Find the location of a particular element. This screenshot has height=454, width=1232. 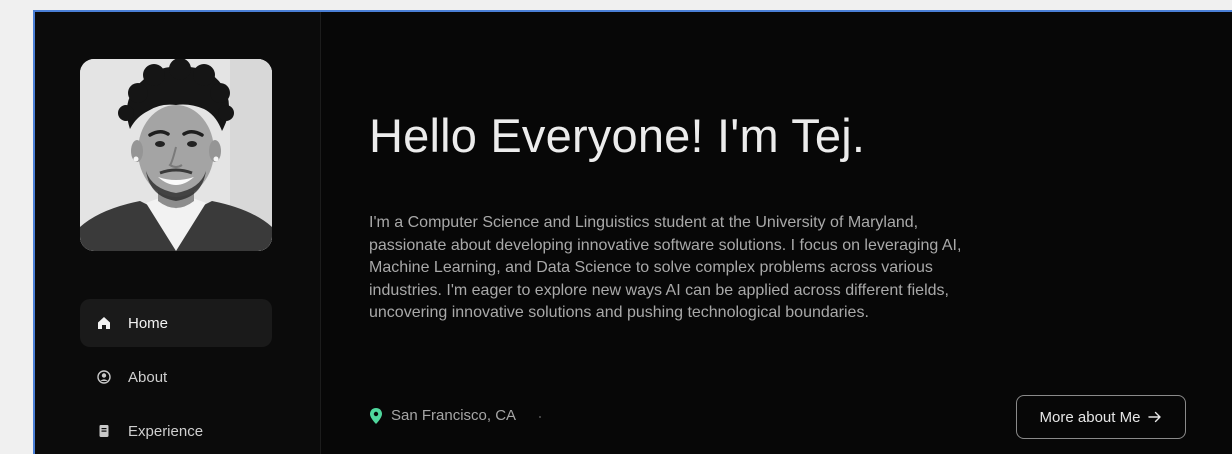

sidebar-item-label: About is located at coordinates (148, 377).